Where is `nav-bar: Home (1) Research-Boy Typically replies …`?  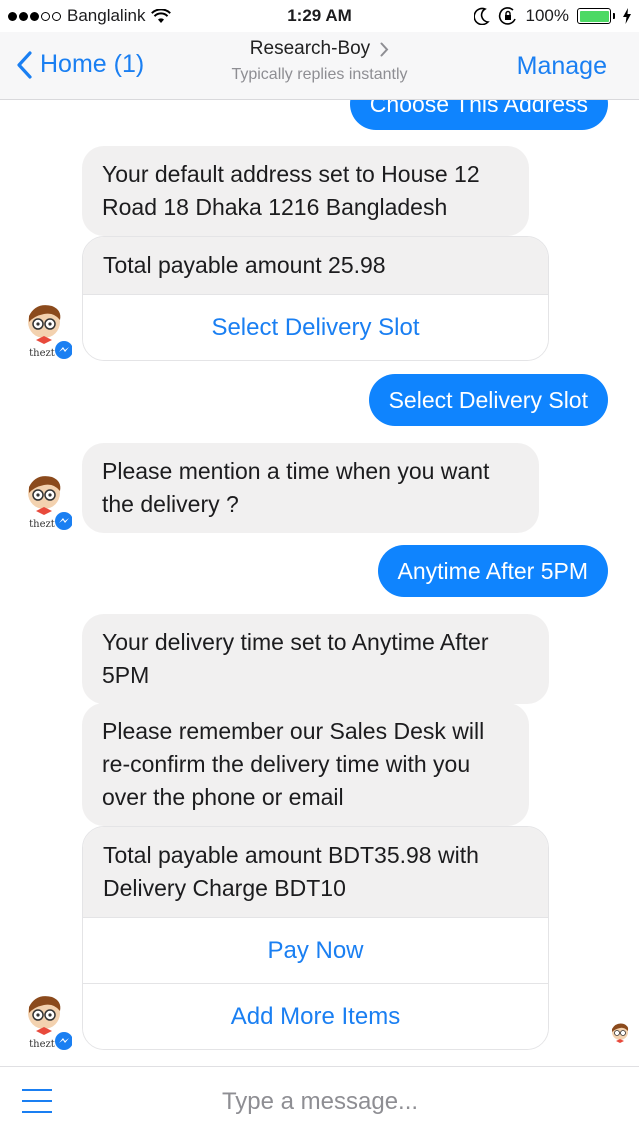
nav-bar: Home (1) Research-Boy Typically replies … is located at coordinates (319, 66).